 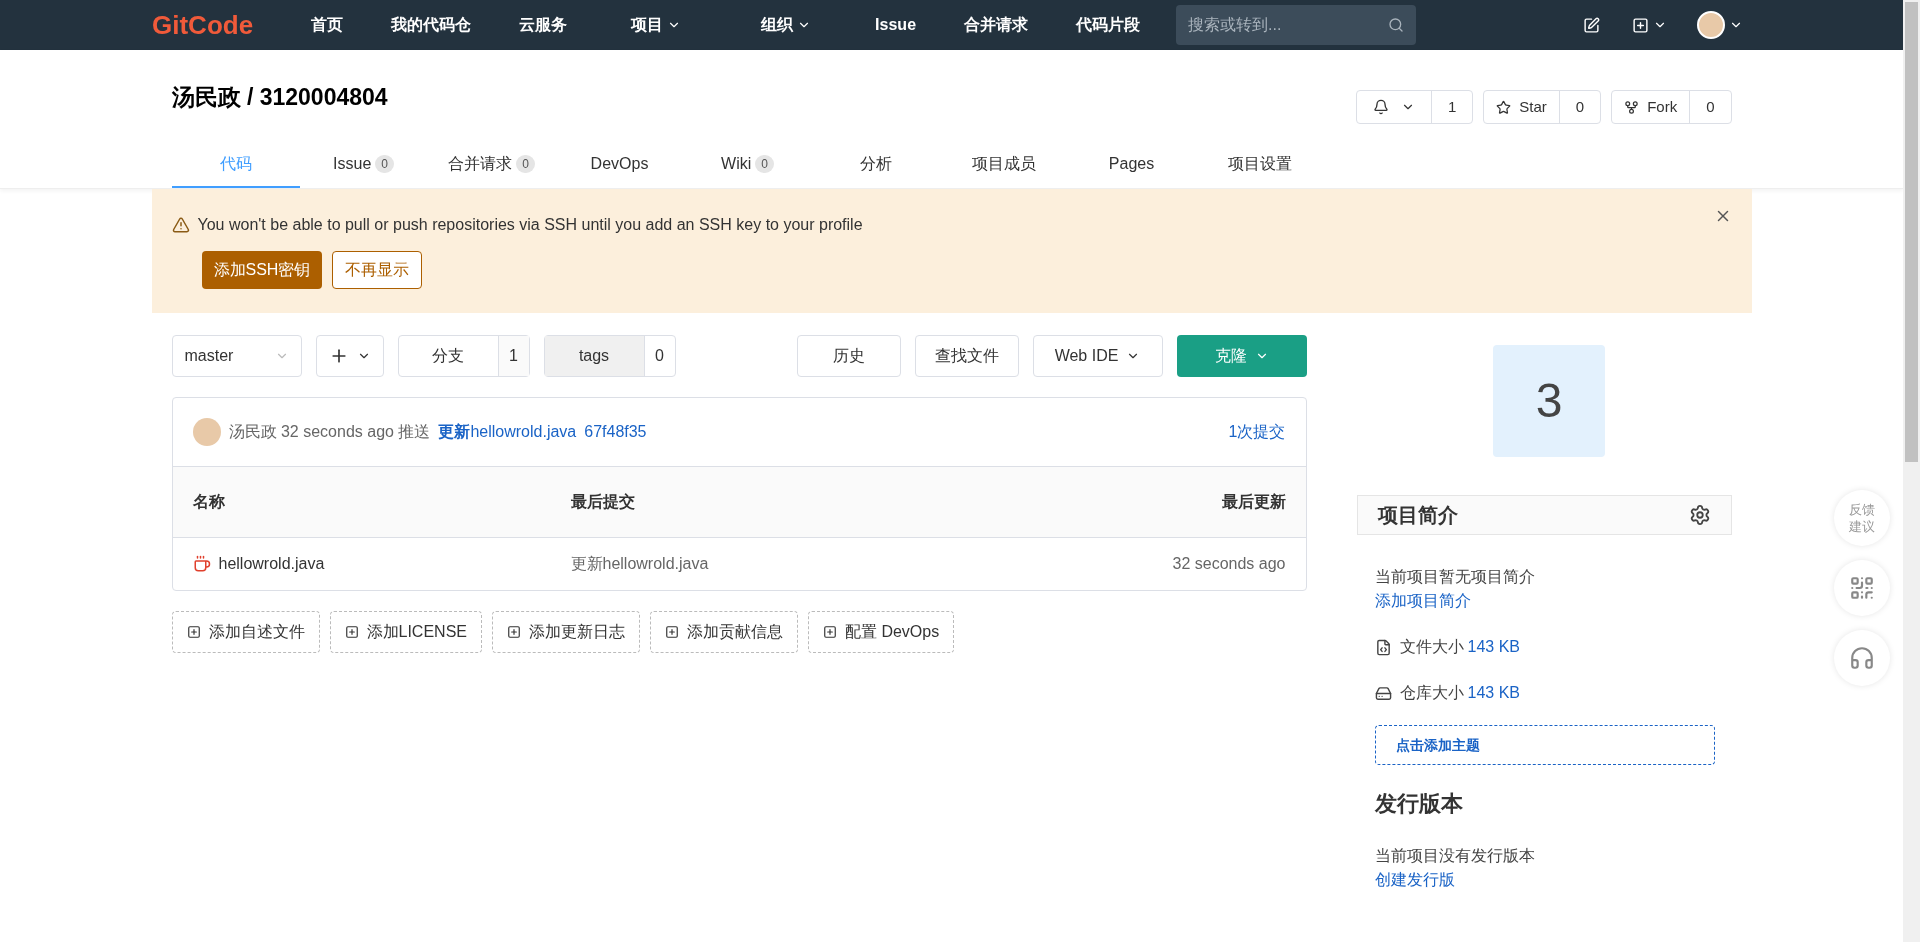 I want to click on nav-dropdown: 项目, so click(x=656, y=25).